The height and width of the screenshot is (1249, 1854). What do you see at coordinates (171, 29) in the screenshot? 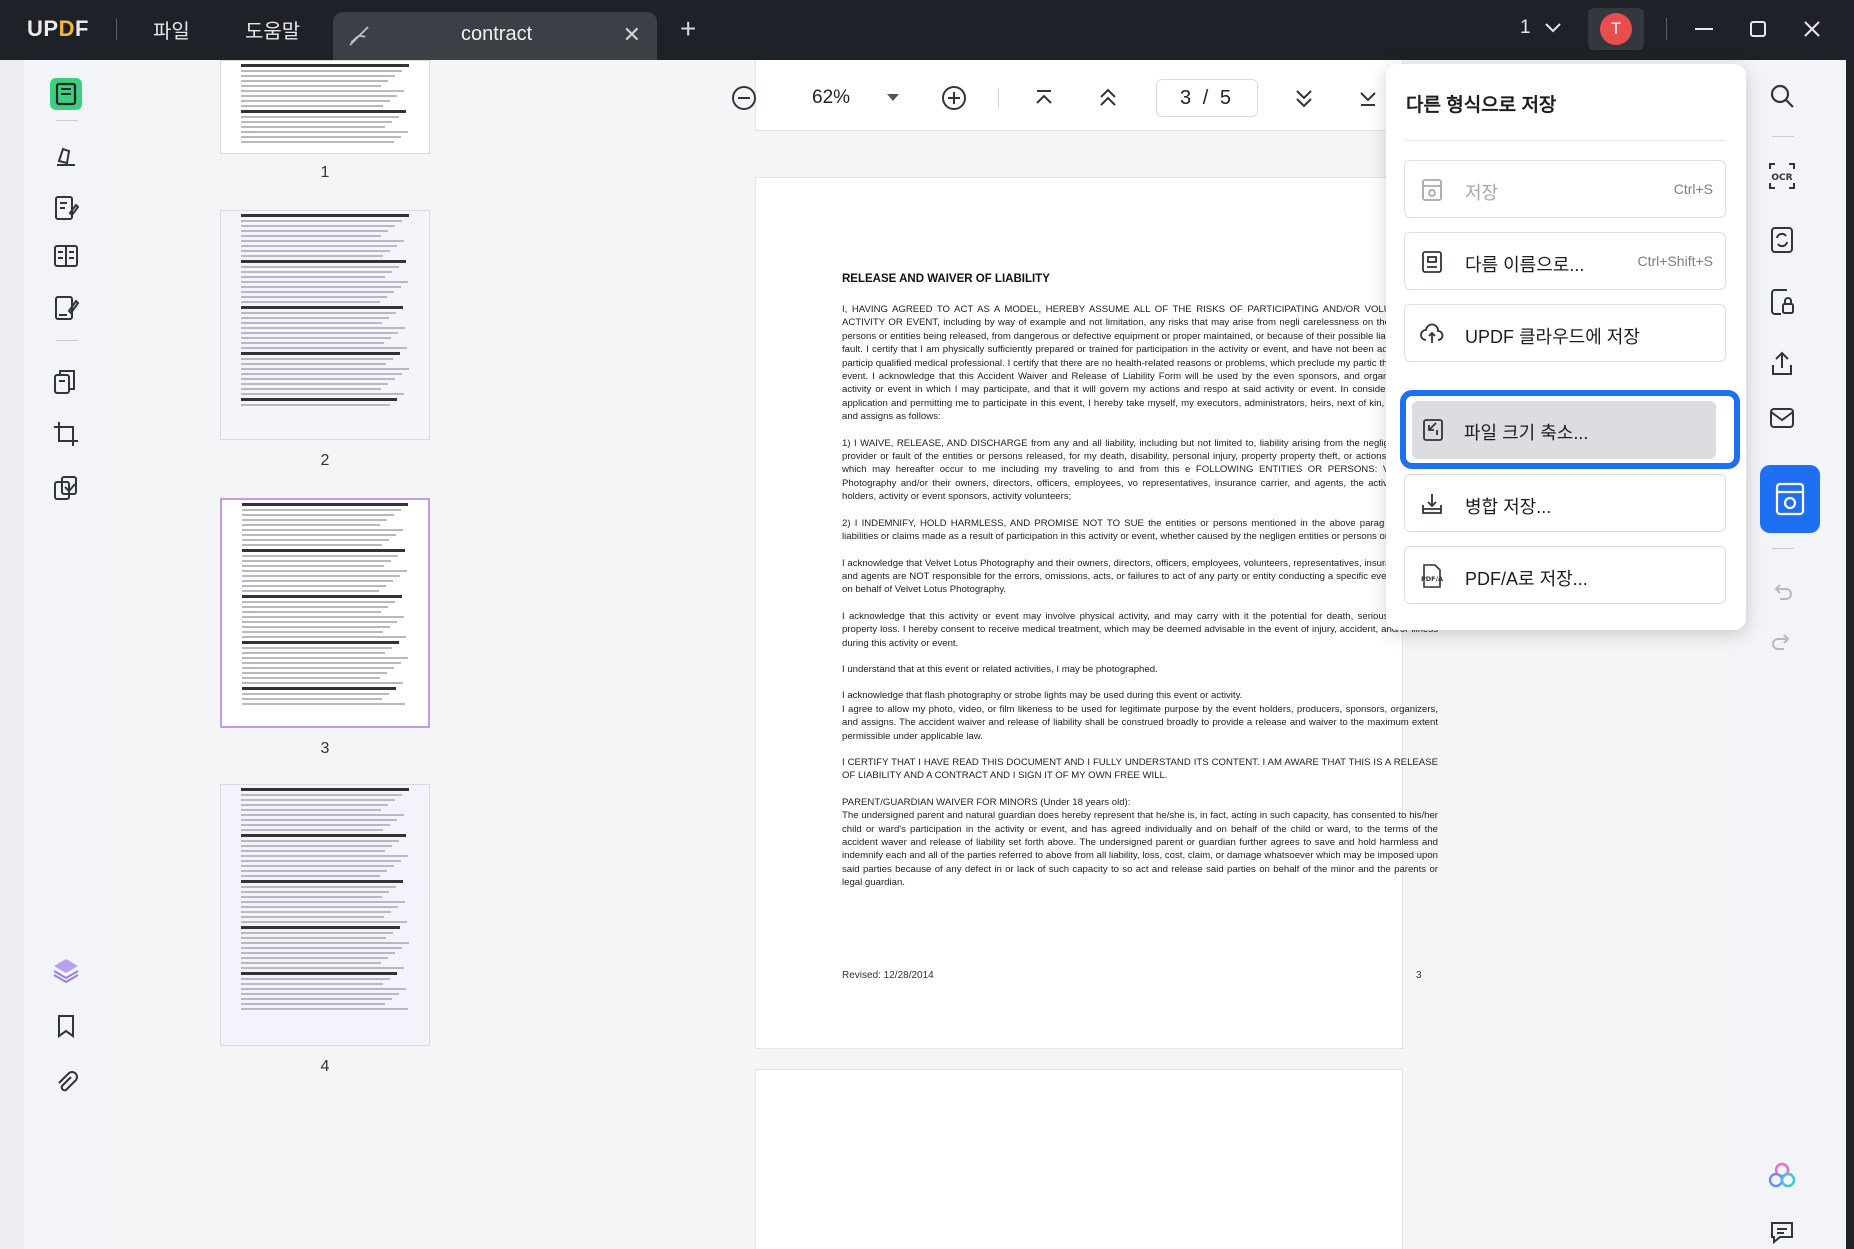
I see `menu-file: 파일` at bounding box center [171, 29].